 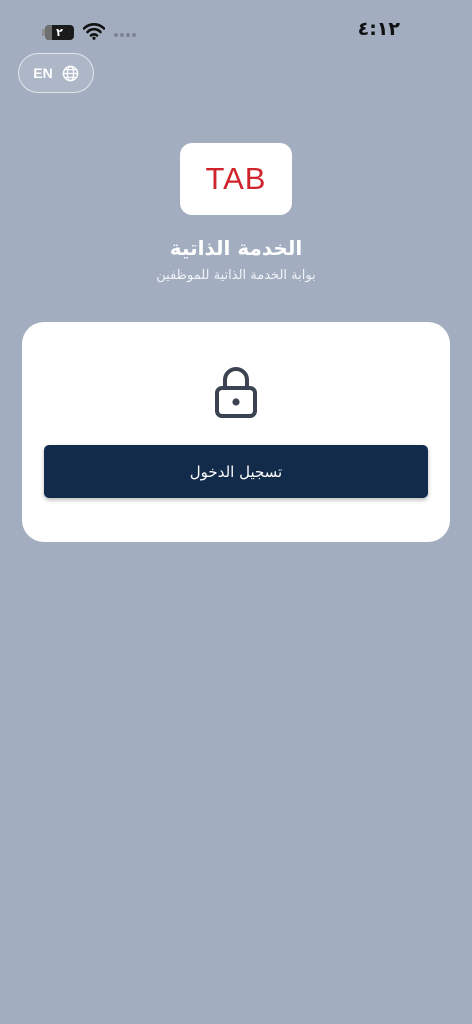 I want to click on page-subtitle: بوابة الخدمة الذاتية للموظفين, so click(x=236, y=275).